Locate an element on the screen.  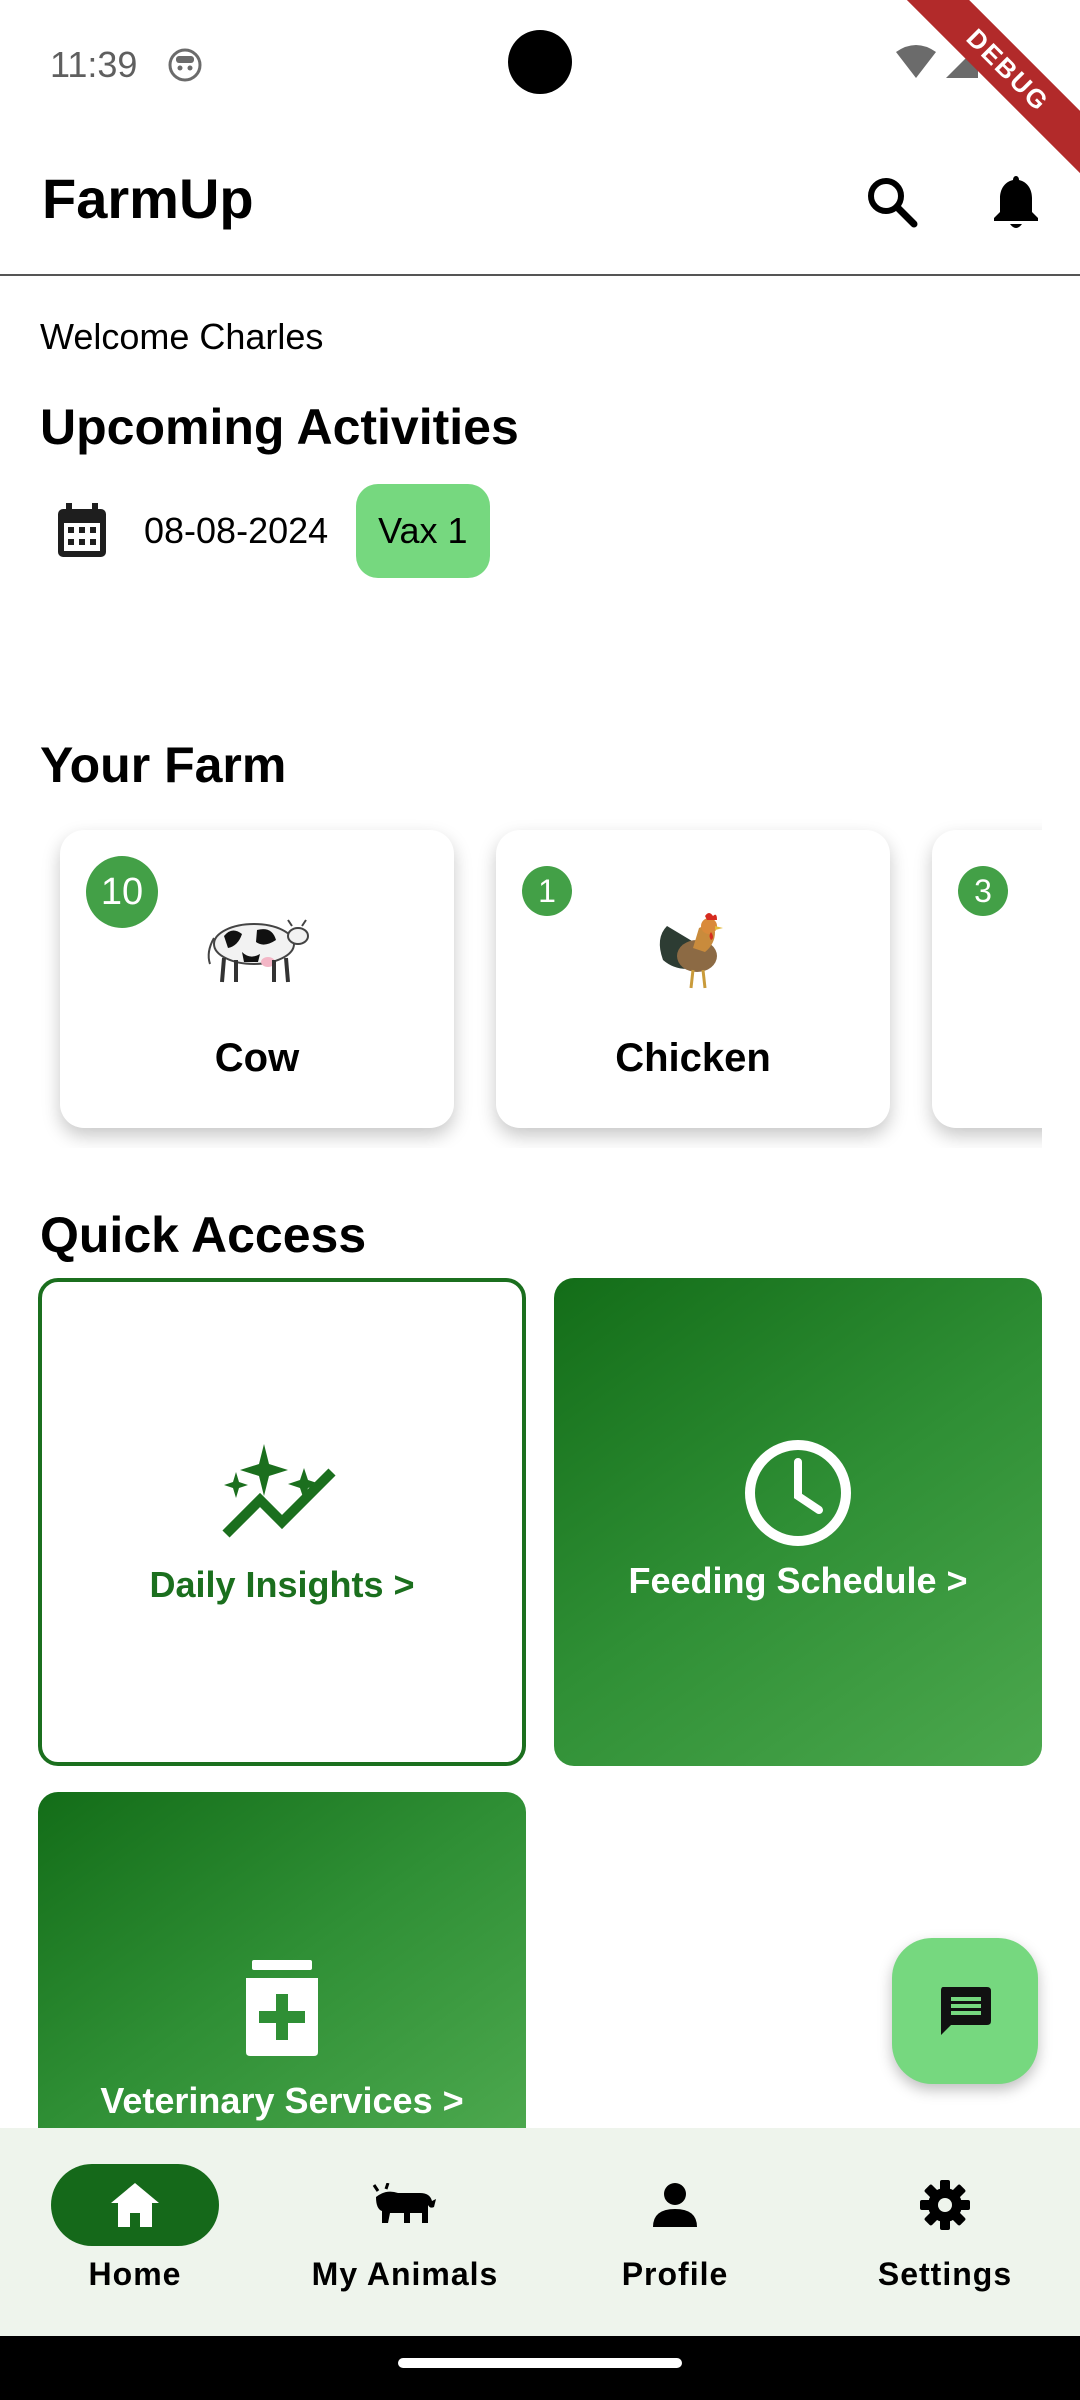
notifications-button is located at coordinates (1016, 202).